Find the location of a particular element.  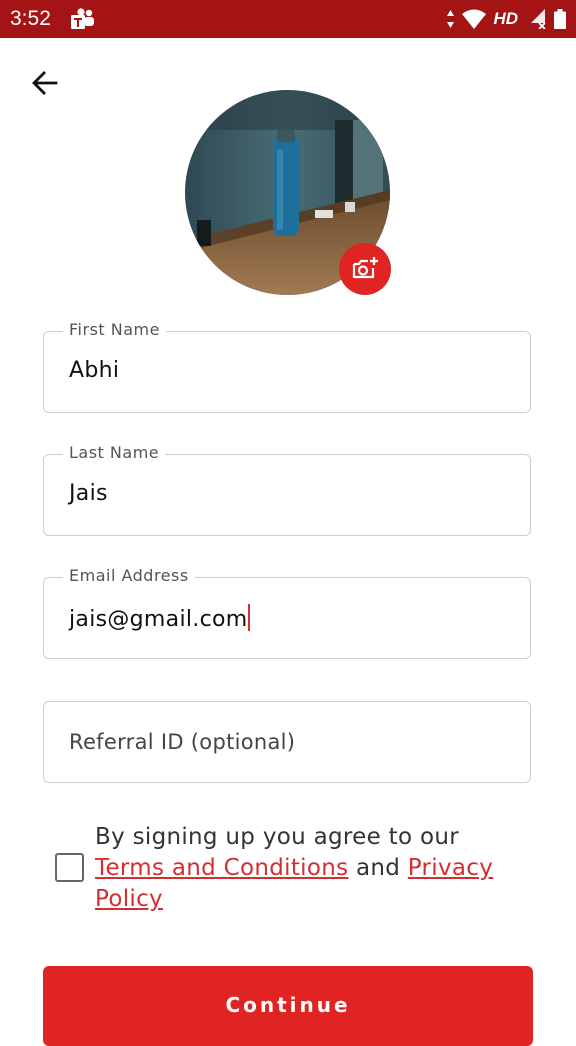

email-value: jais@gmail.com is located at coordinates (158, 619).